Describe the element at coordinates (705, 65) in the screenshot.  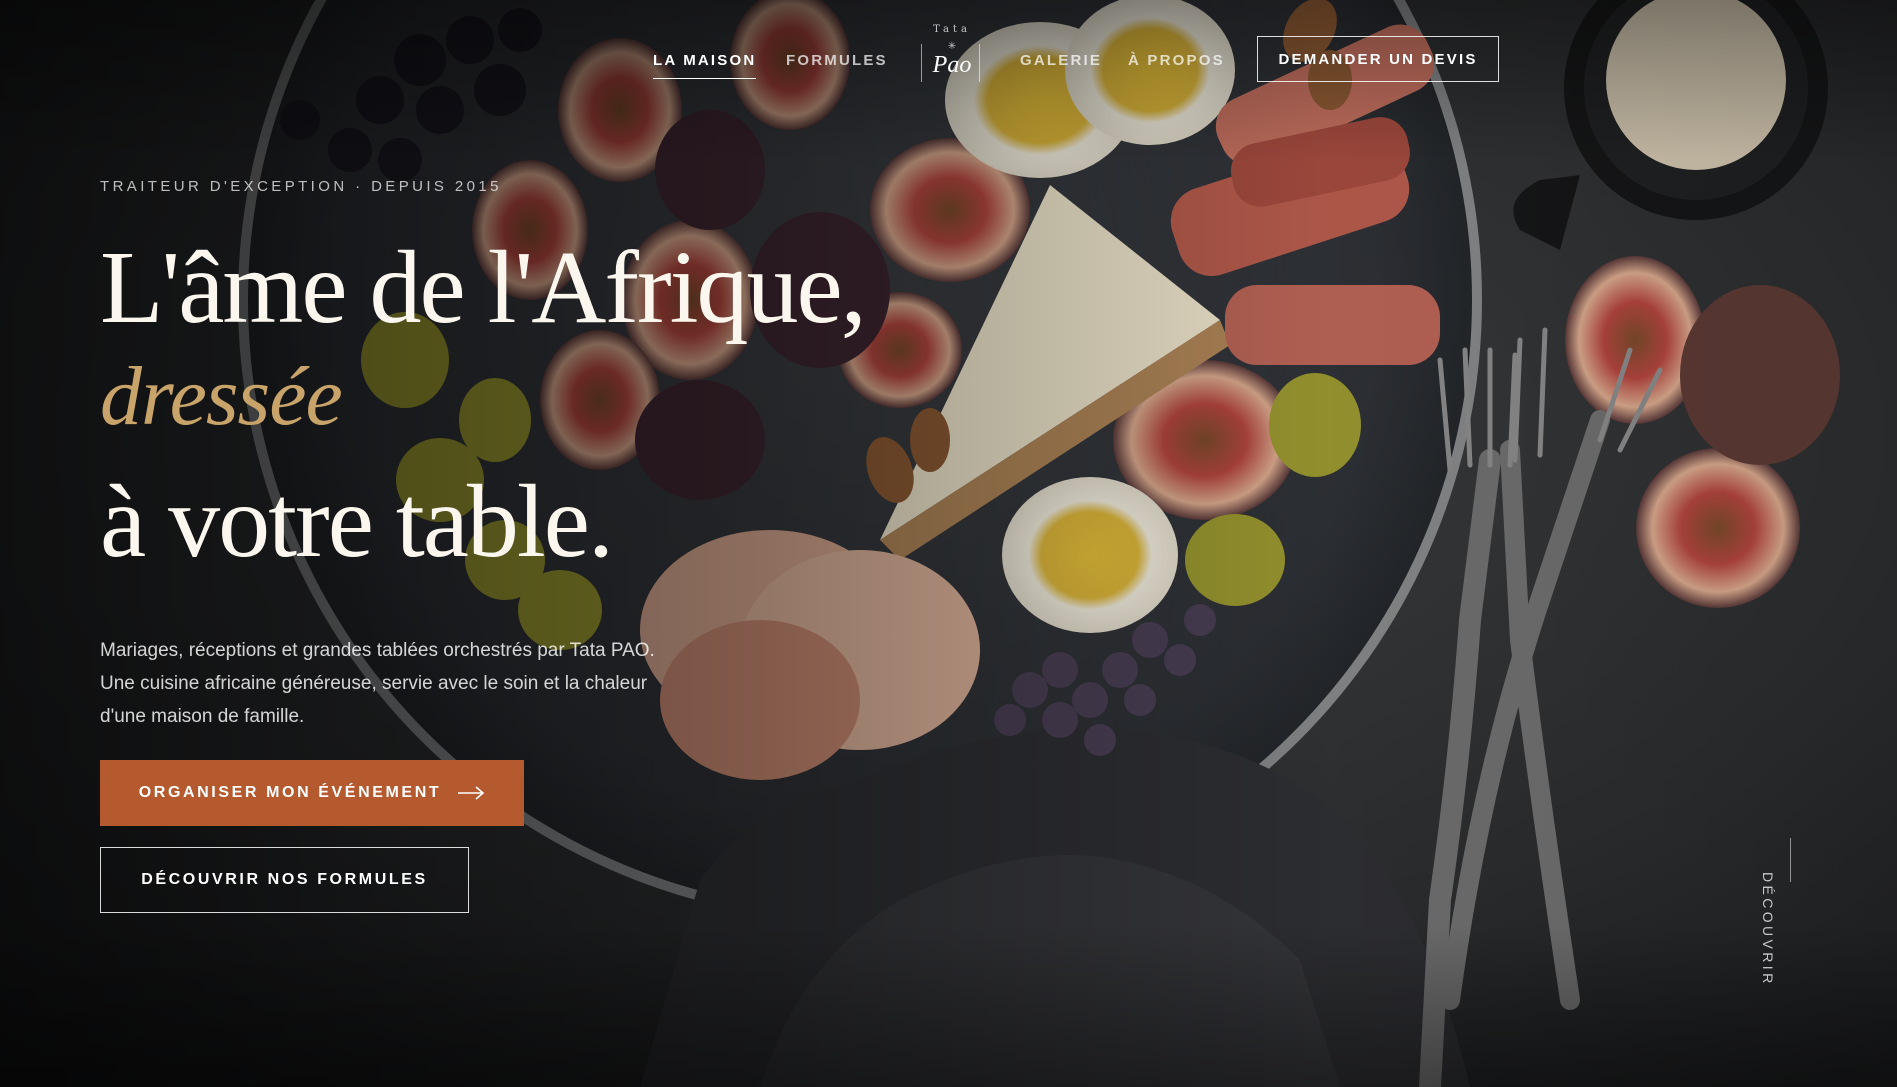
I see `nav-link-la-maison: LA MAISON` at that location.